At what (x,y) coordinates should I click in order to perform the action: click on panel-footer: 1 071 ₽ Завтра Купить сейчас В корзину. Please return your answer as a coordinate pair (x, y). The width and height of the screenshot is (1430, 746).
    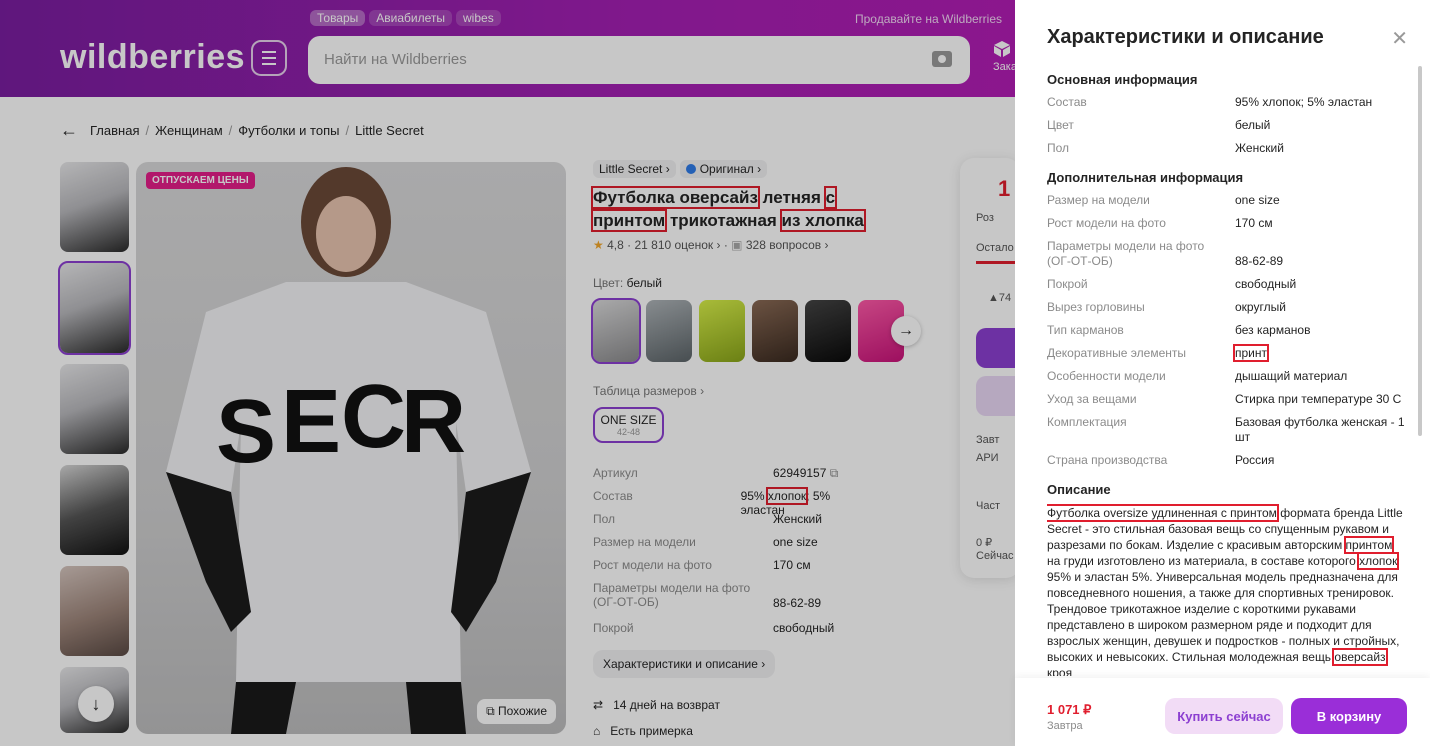
    Looking at the image, I should click on (1222, 712).